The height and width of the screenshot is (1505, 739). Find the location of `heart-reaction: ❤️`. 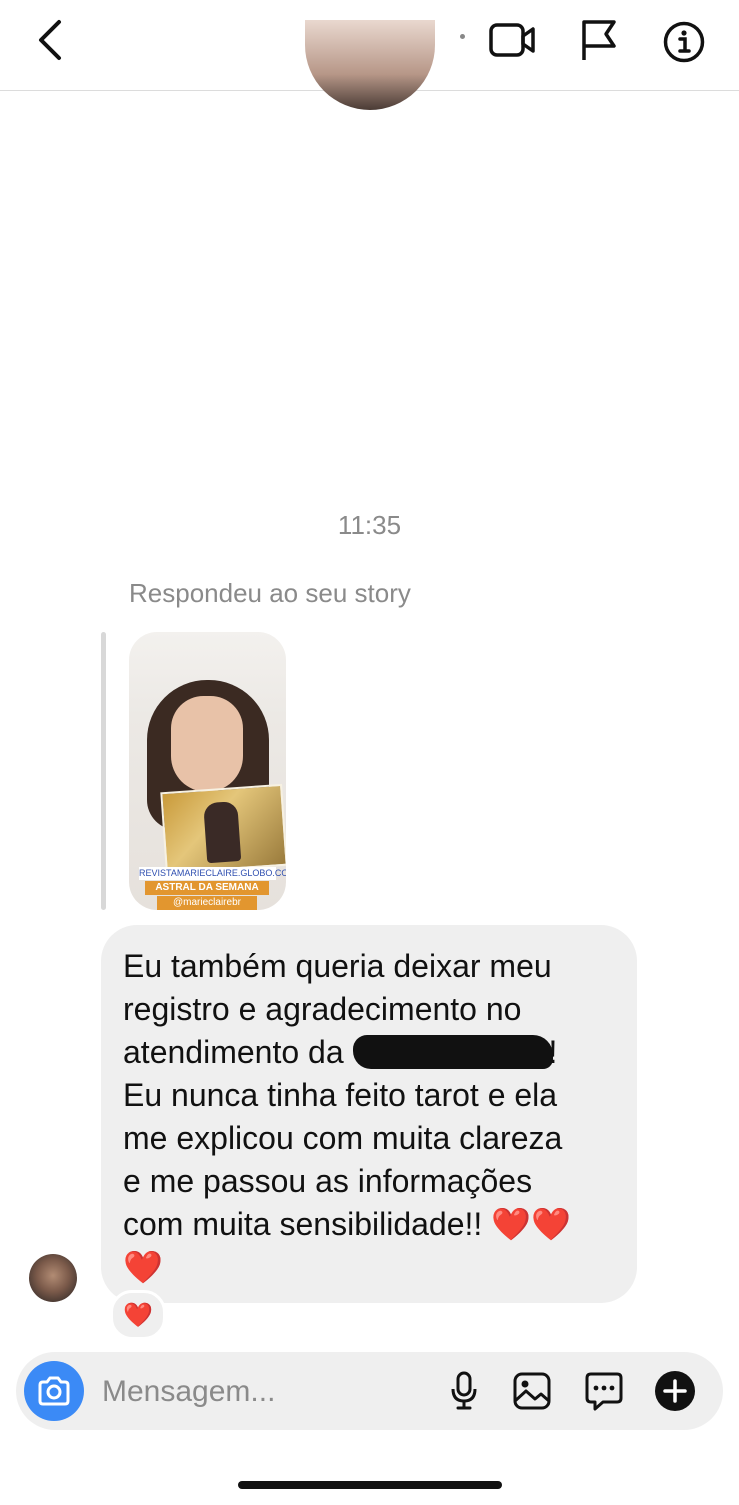

heart-reaction: ❤️ is located at coordinates (138, 1315).